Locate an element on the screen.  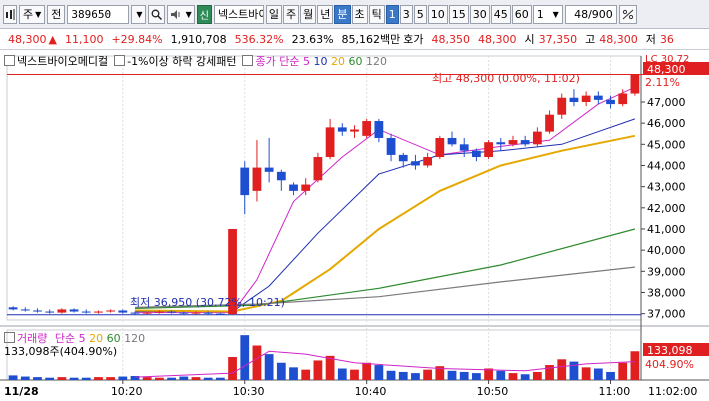
market-select: 주 ▼ is located at coordinates (32, 14).